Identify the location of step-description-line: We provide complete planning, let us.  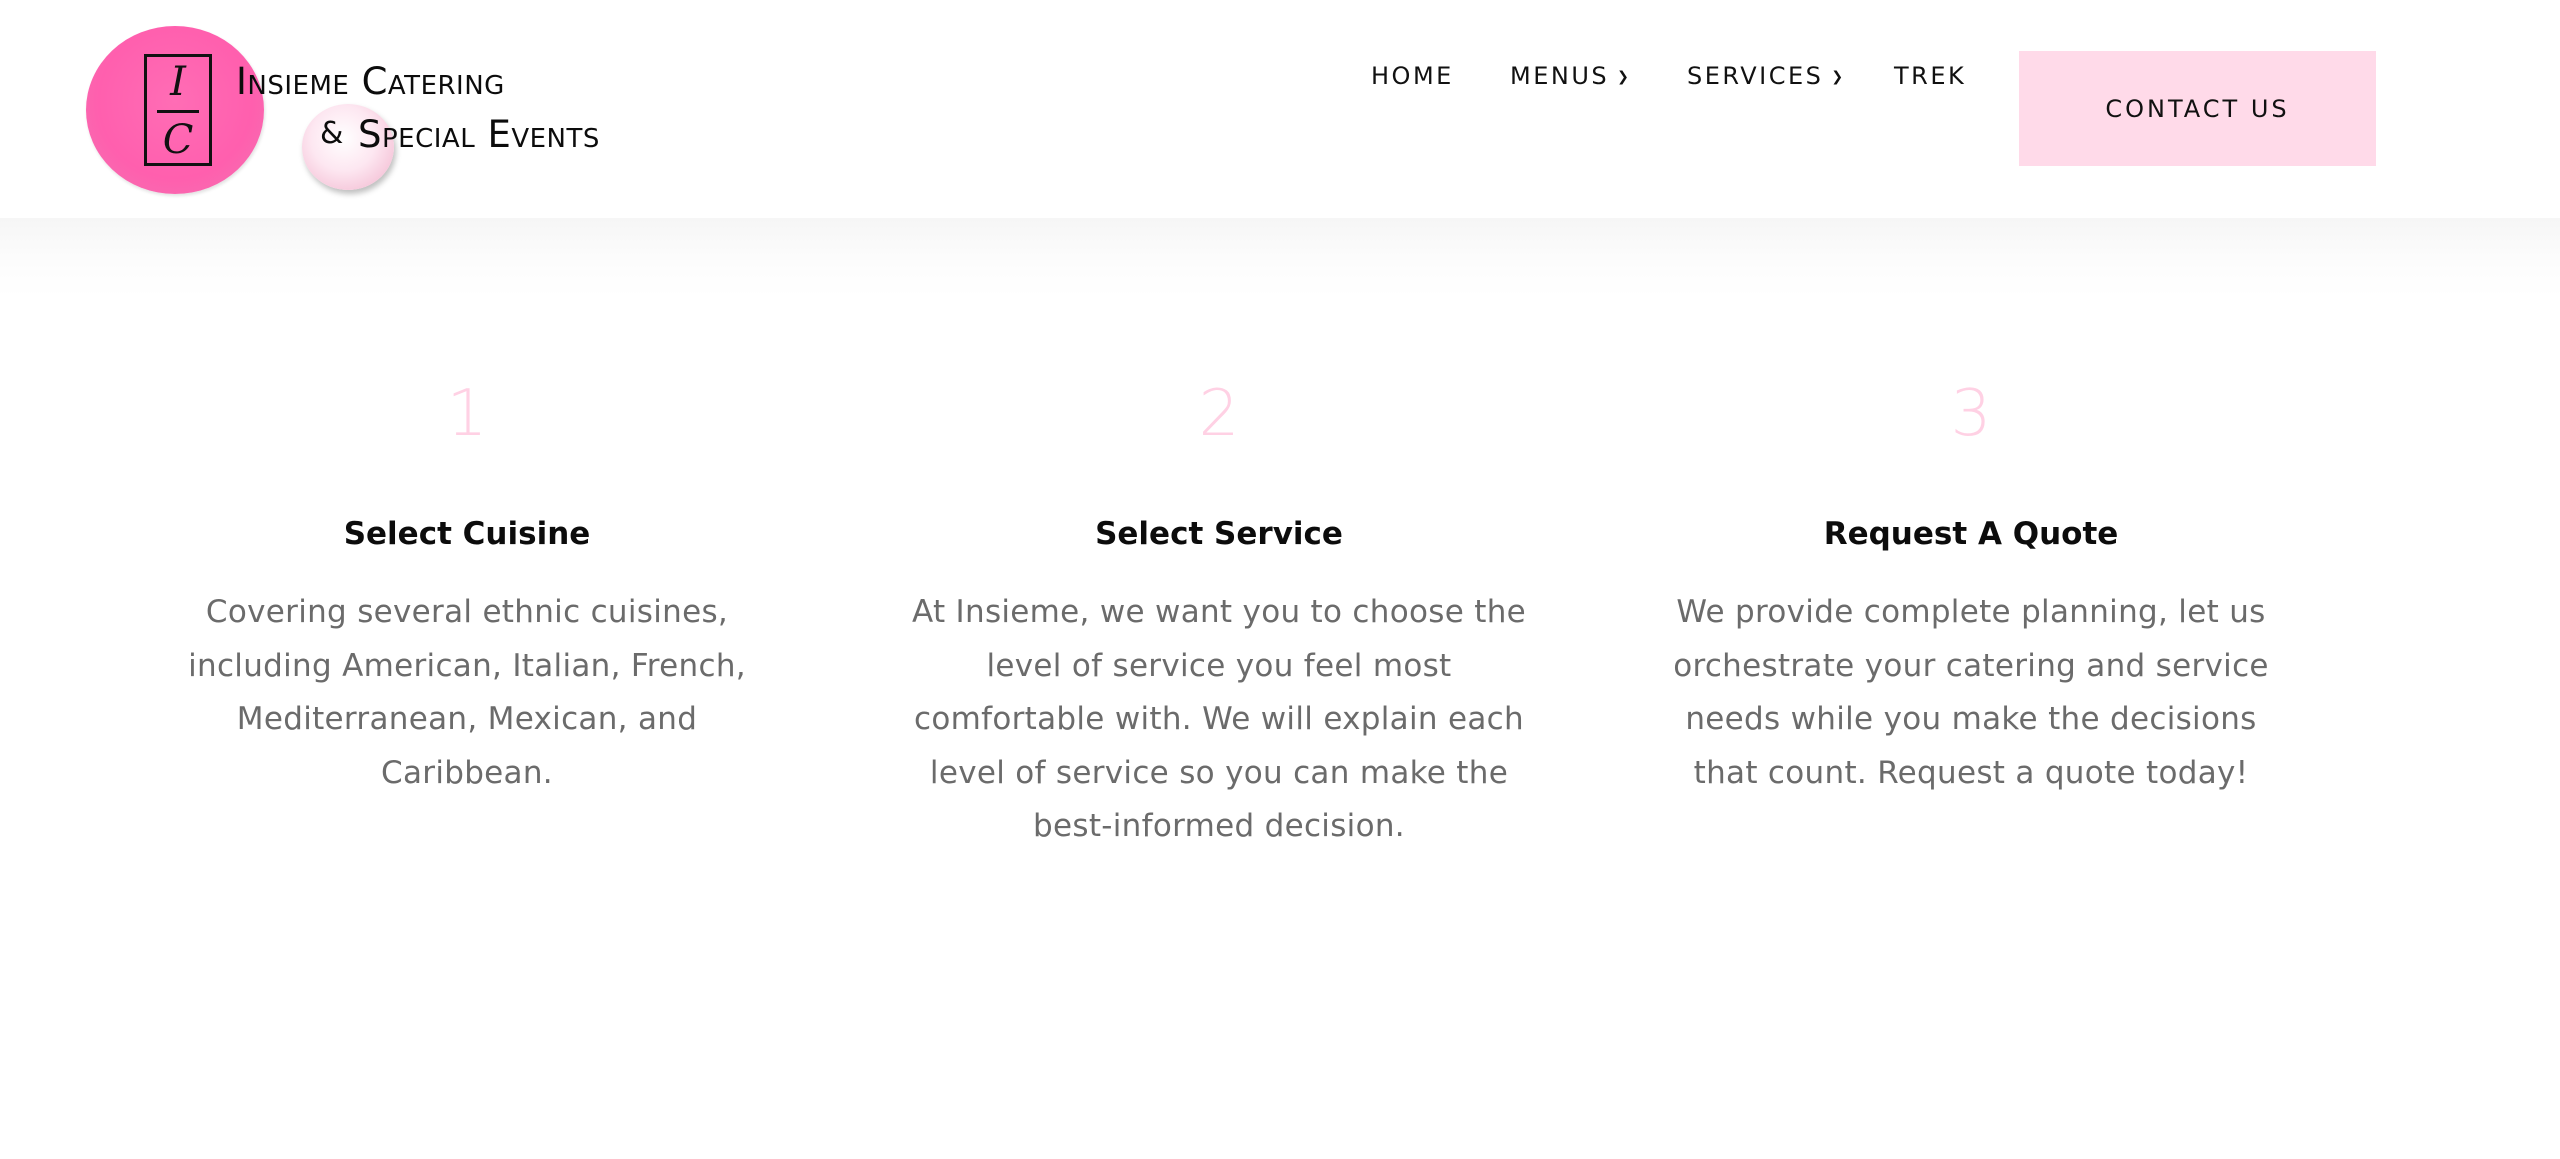
(1971, 612).